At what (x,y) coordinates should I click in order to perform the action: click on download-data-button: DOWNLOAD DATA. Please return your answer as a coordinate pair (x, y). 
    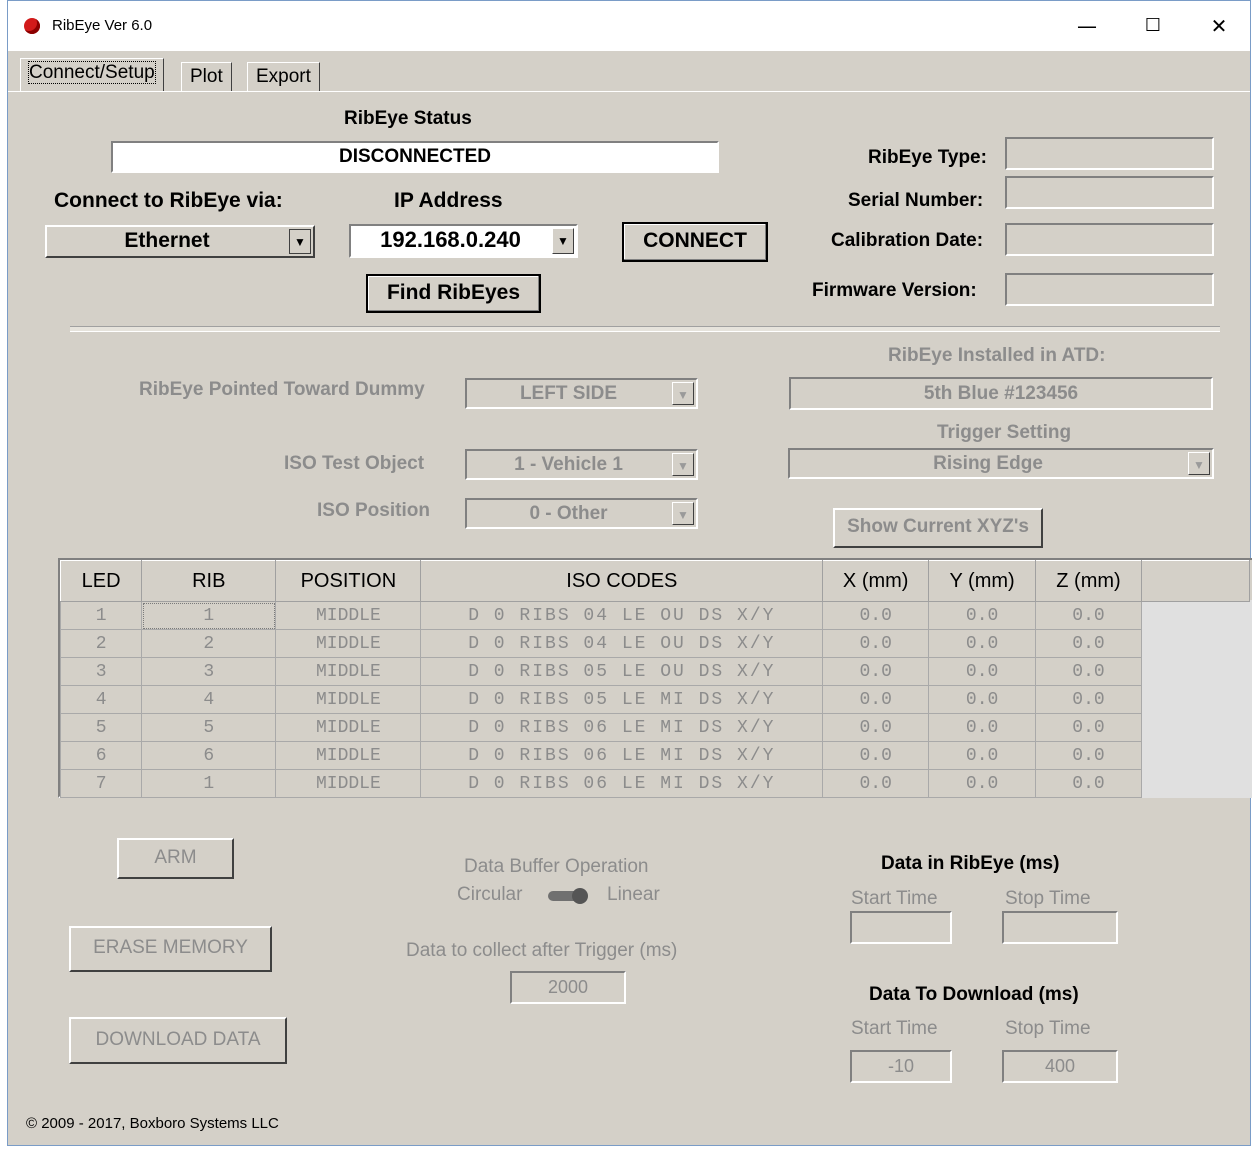
    Looking at the image, I should click on (178, 1040).